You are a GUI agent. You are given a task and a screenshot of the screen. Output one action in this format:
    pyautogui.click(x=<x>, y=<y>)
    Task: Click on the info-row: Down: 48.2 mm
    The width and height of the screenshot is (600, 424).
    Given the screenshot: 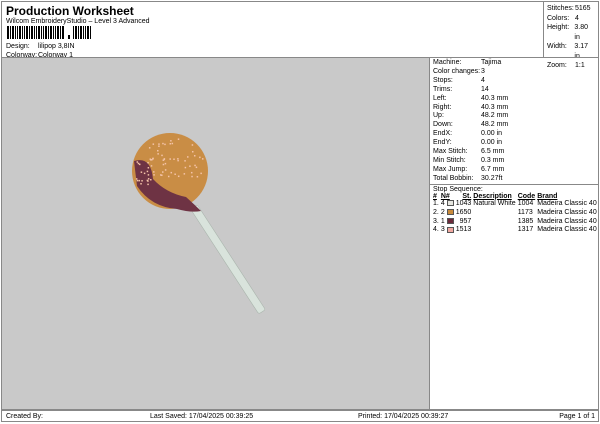 What is the action you would take?
    pyautogui.click(x=514, y=125)
    